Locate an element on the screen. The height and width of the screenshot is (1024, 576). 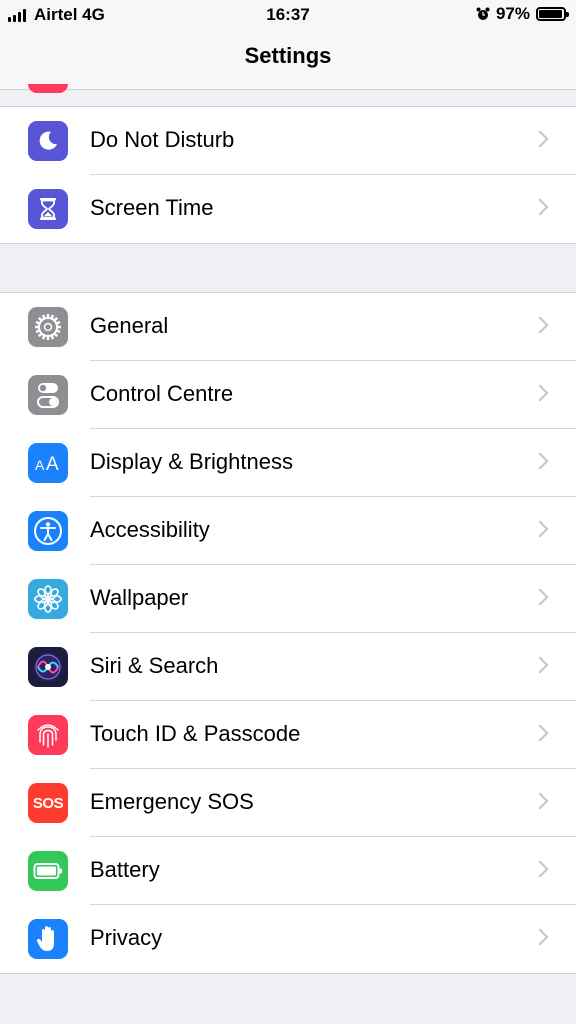
row-privacy: Privacy is located at coordinates (288, 939).